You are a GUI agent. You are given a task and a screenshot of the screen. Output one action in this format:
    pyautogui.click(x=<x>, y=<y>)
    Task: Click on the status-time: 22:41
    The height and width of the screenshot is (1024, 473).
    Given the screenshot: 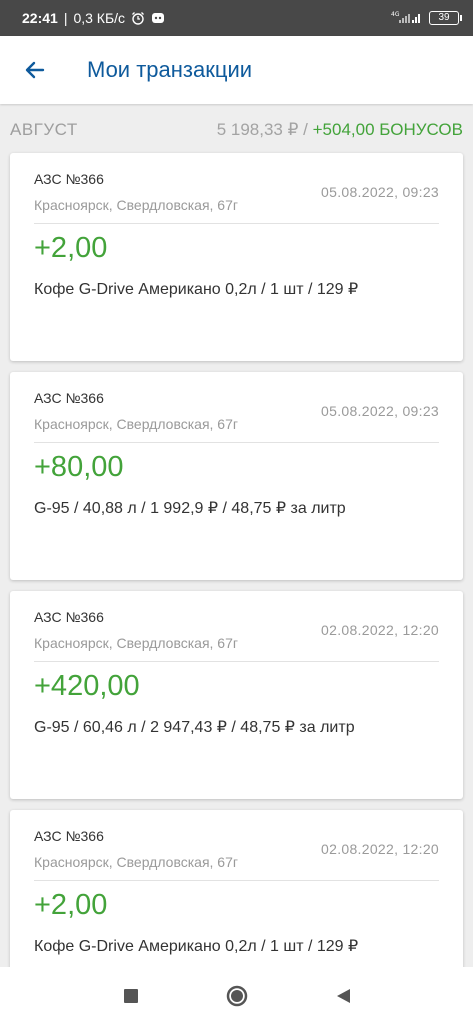 What is the action you would take?
    pyautogui.click(x=40, y=18)
    